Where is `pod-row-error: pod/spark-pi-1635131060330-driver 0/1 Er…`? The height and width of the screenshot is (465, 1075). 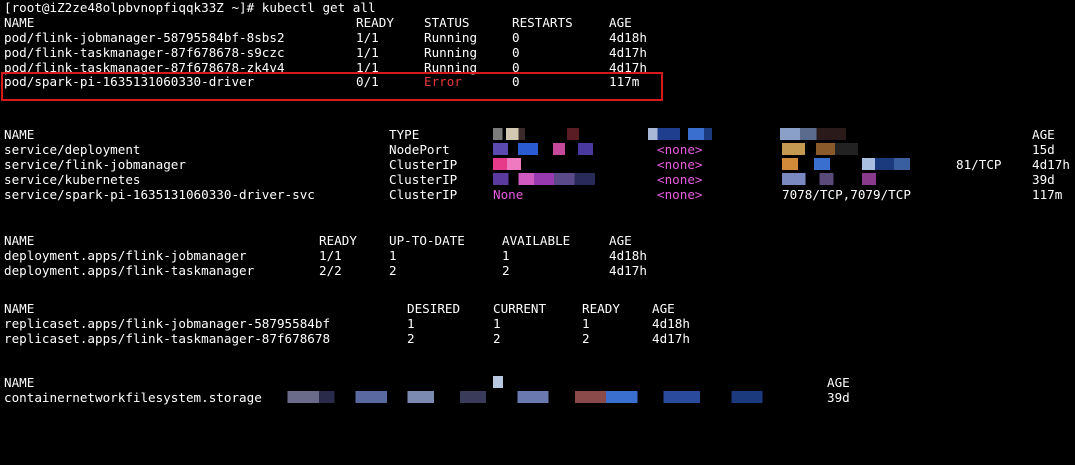
pod-row-error: pod/spark-pi-1635131060330-driver 0/1 Er… is located at coordinates (321, 81).